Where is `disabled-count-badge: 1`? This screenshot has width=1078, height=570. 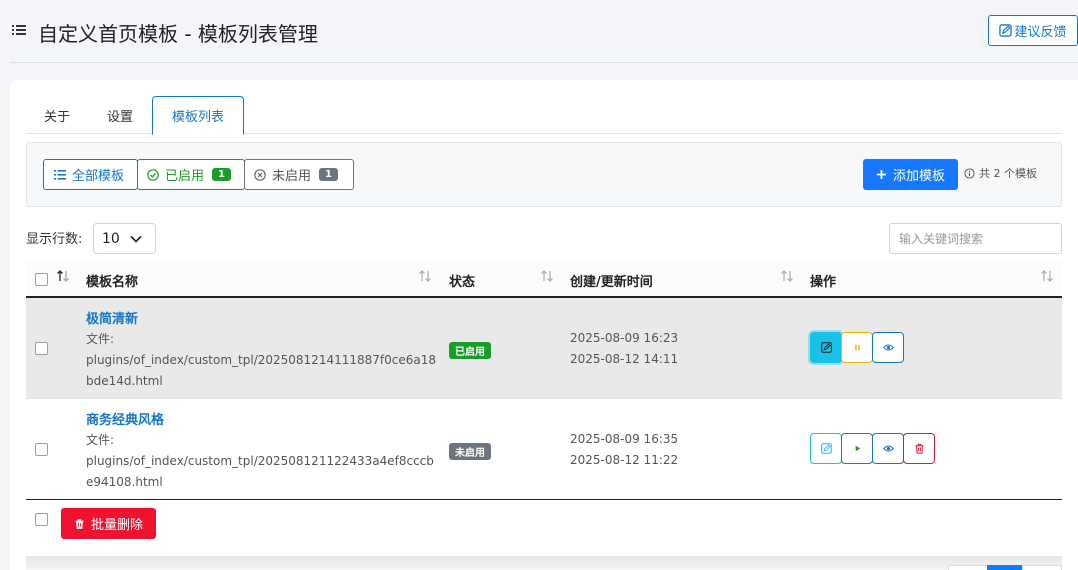 disabled-count-badge: 1 is located at coordinates (328, 174).